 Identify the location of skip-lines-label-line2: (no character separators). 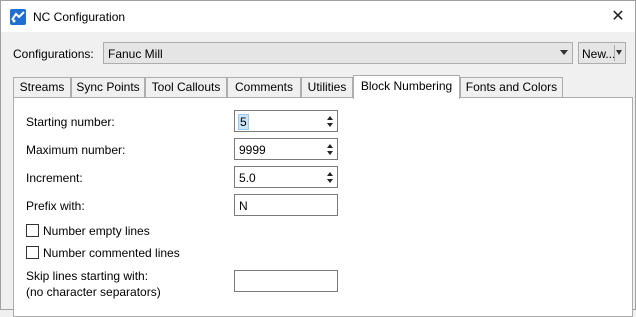
(93, 292).